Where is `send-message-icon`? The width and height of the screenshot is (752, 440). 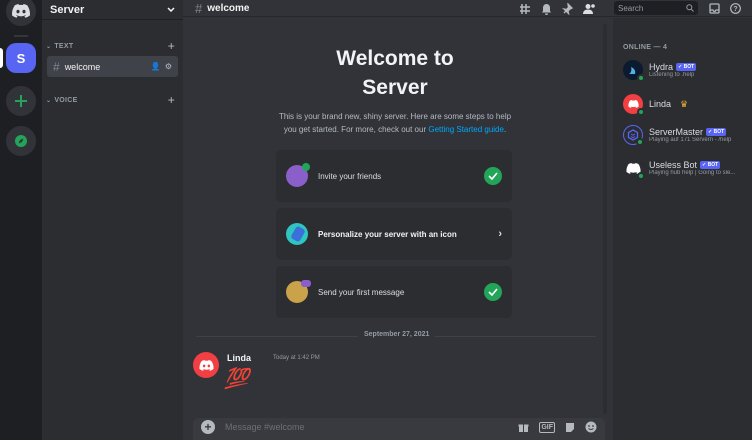
send-message-icon is located at coordinates (298, 291).